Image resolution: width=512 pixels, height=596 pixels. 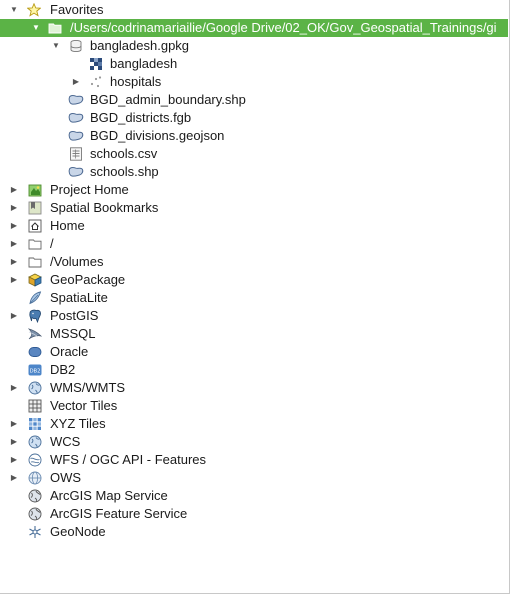 I want to click on tree-item-mssql: MSSQL, so click(x=254, y=334).